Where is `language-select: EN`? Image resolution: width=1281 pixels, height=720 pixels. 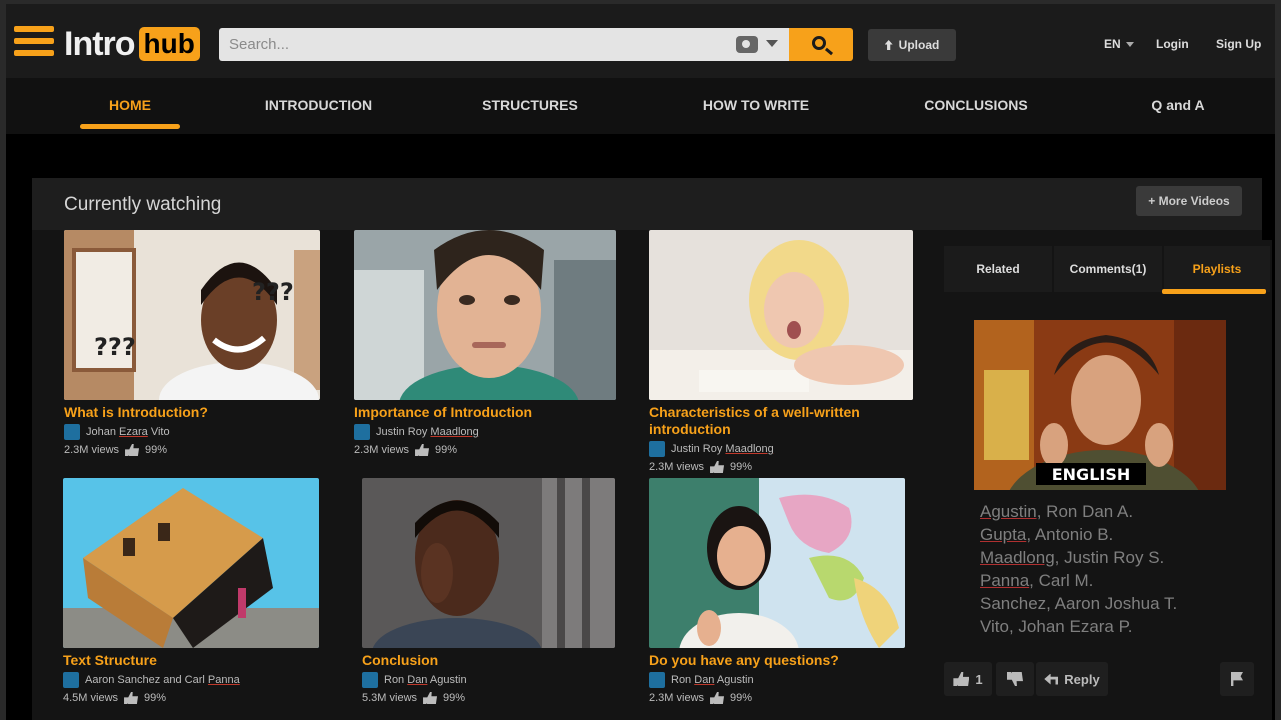
language-select: EN is located at coordinates (1119, 44).